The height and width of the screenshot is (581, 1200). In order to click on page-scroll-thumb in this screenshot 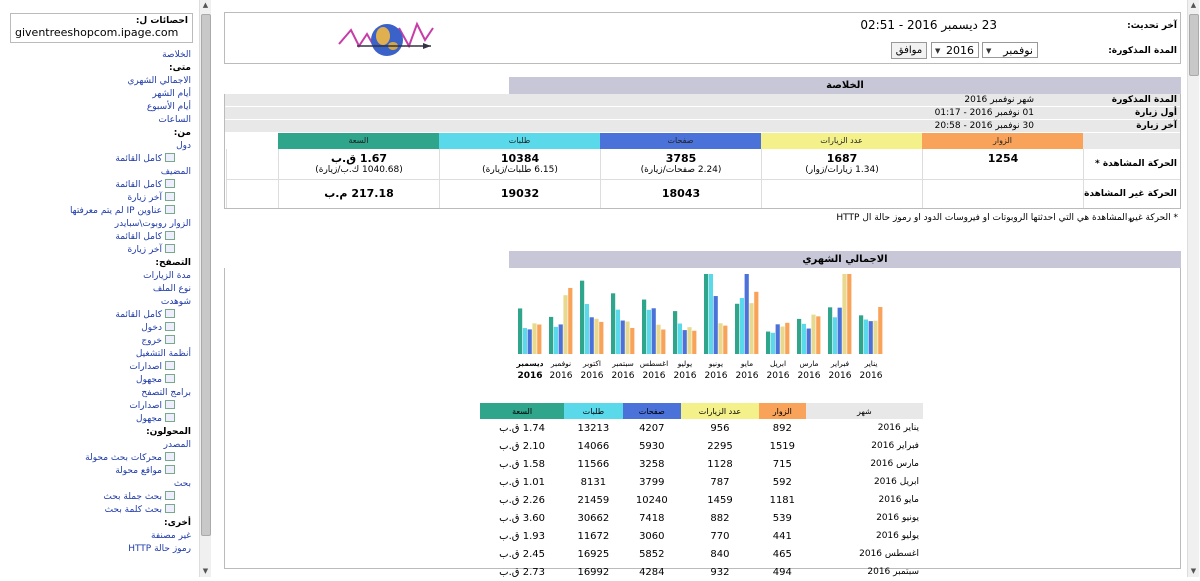, I will do `click(1194, 45)`.